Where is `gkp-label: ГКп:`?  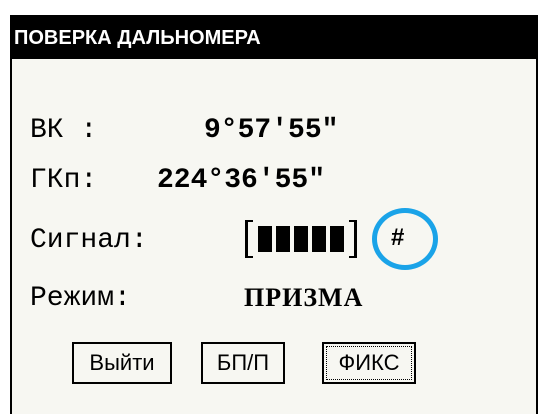 gkp-label: ГКп: is located at coordinates (64, 180).